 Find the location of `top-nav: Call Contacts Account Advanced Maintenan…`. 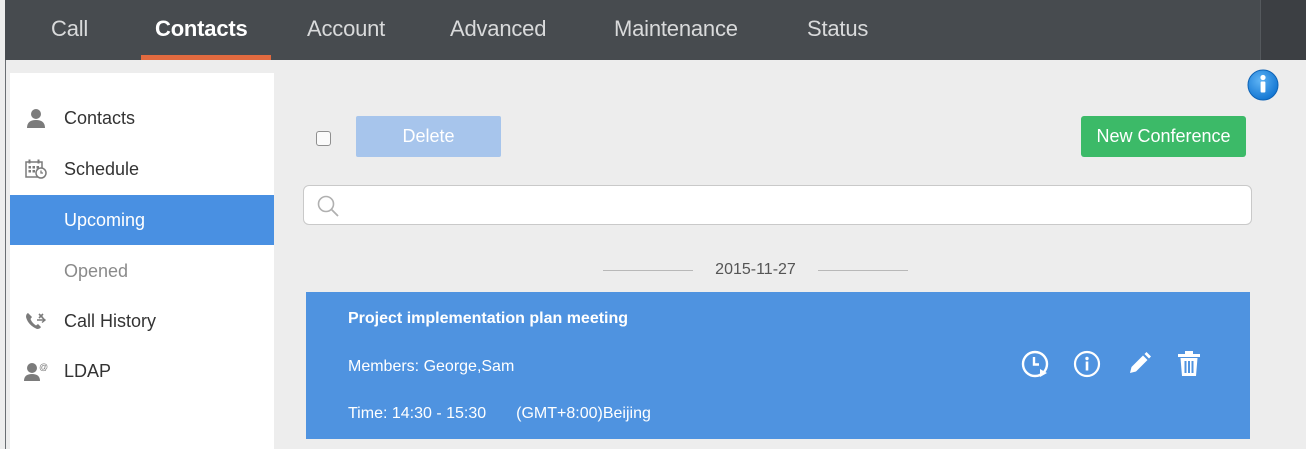

top-nav: Call Contacts Account Advanced Maintenan… is located at coordinates (655, 30).